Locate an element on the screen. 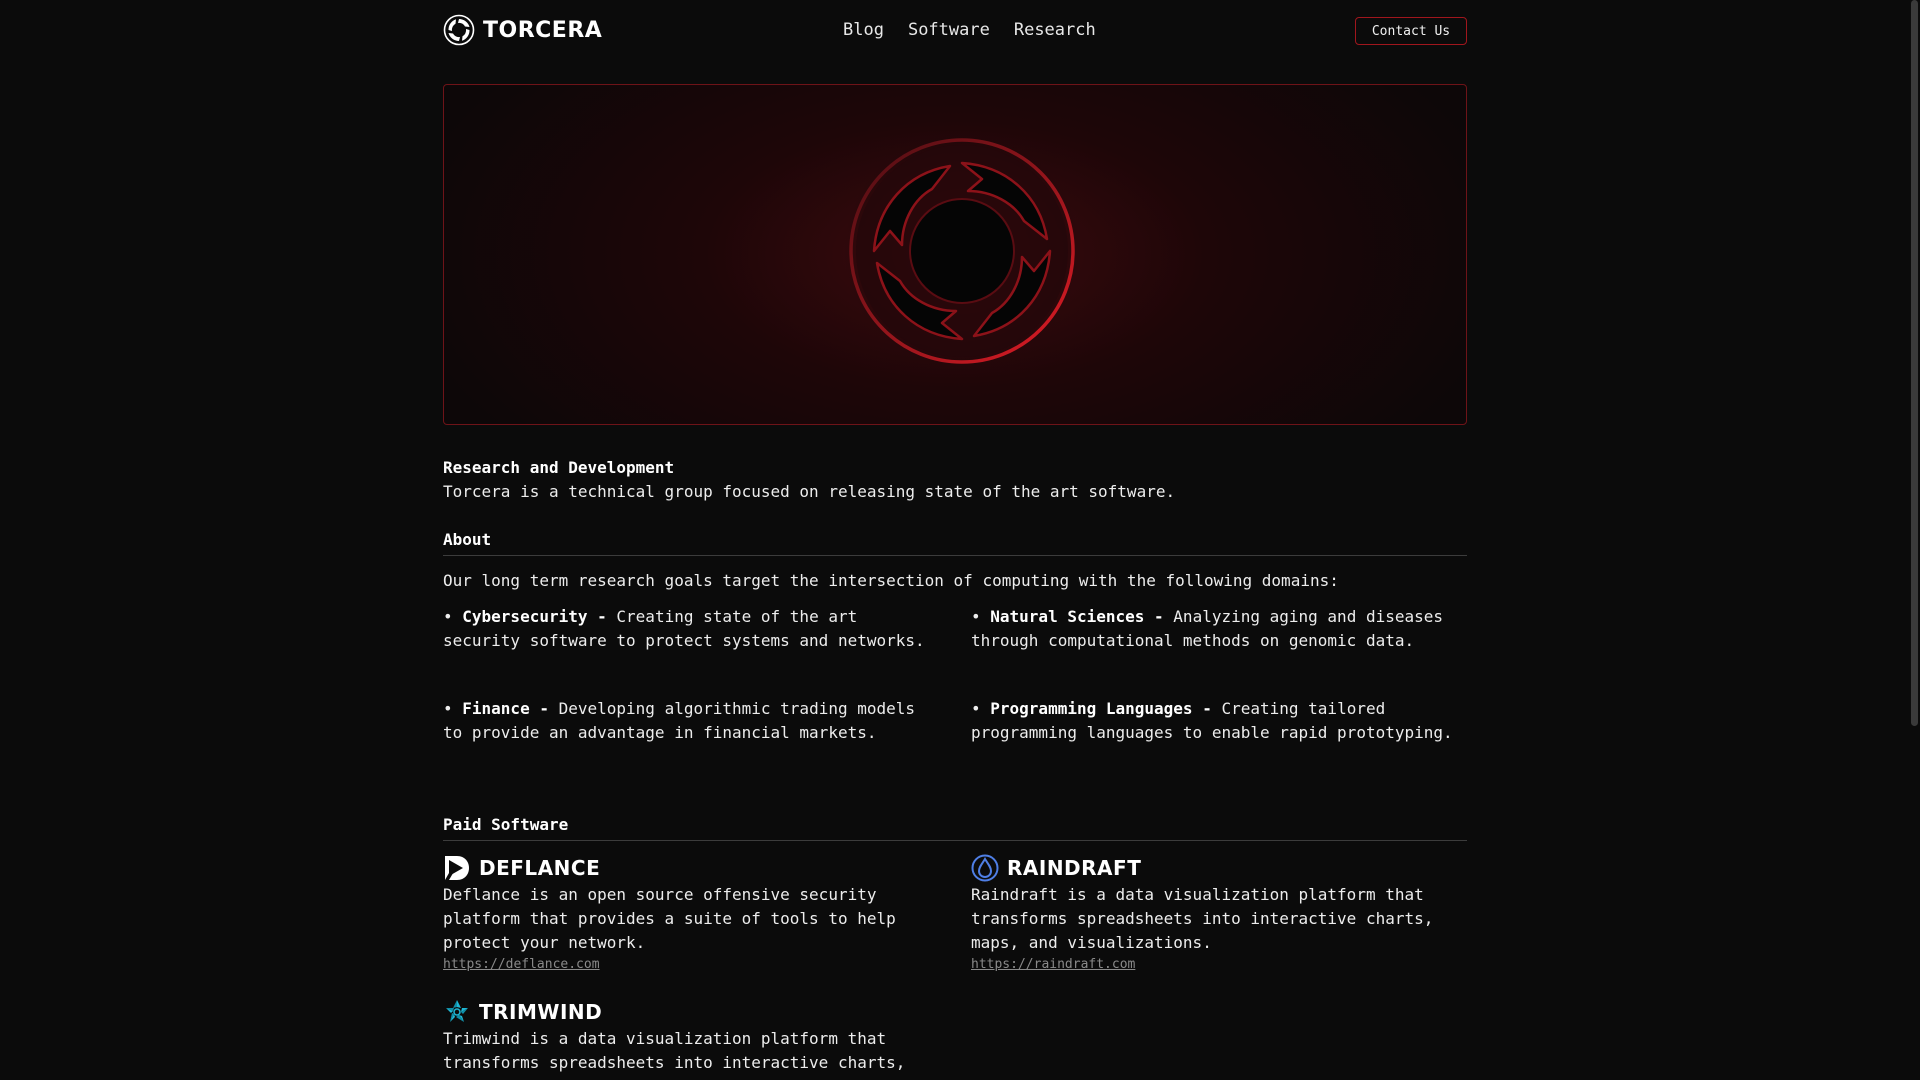  product-name: TRIMWIND is located at coordinates (541, 1012).